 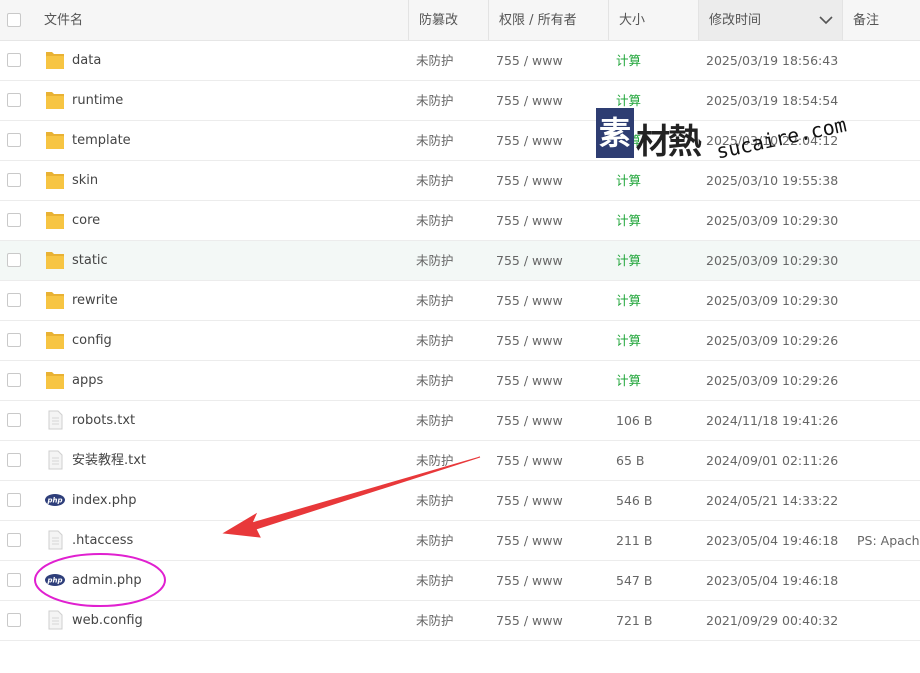 I want to click on table-row: runtime 未防护 755 / www 计算 2025/03/19 18:54:54, so click(x=460, y=101).